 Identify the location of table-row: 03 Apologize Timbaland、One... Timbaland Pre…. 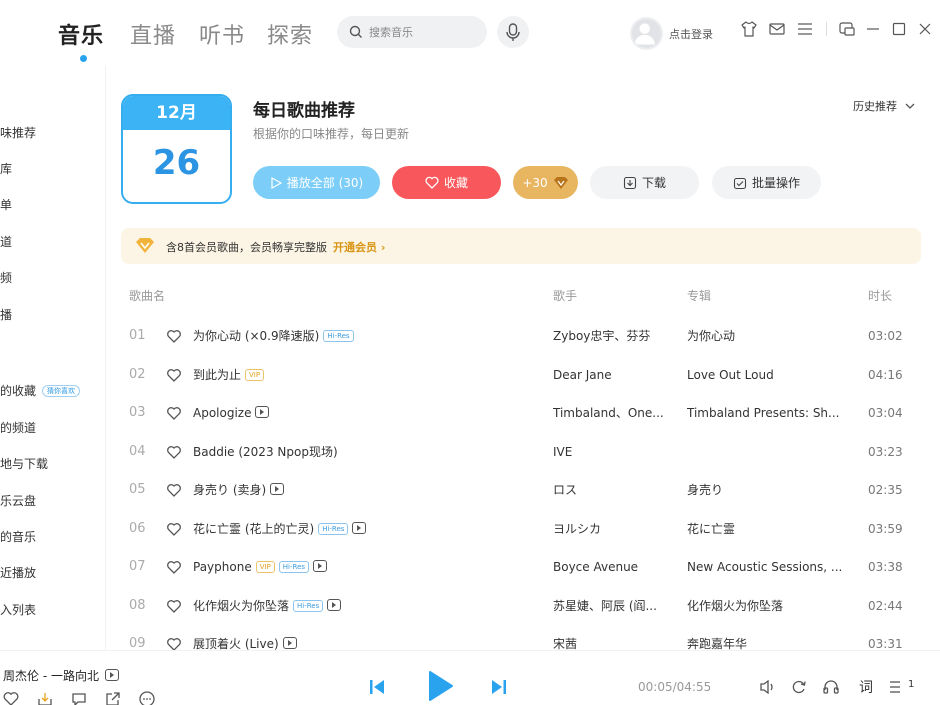
(521, 413).